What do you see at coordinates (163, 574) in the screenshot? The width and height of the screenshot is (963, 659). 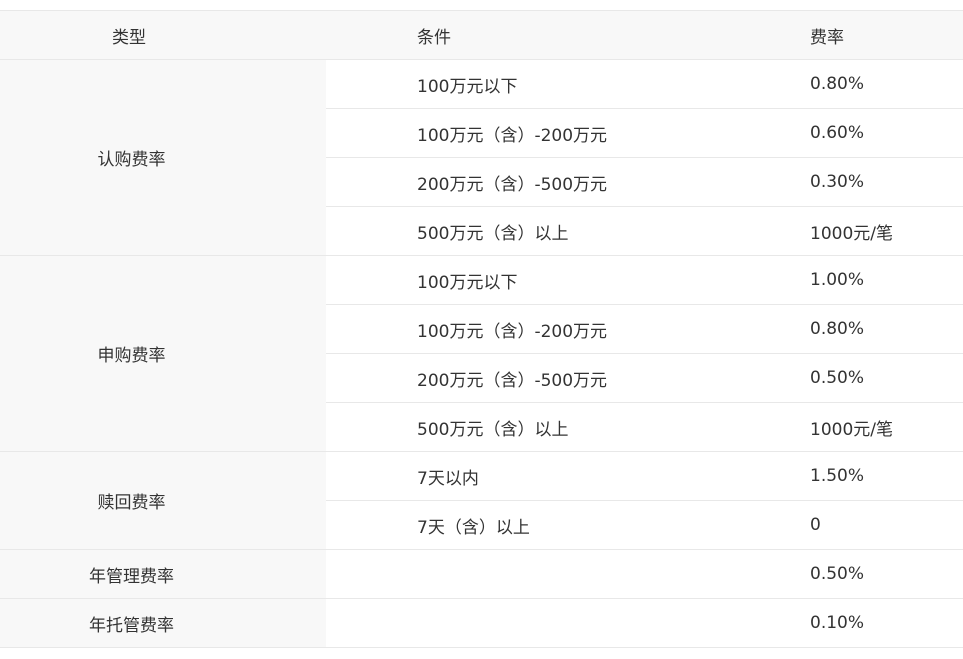 I see `fee-type-cell: 年管理费率` at bounding box center [163, 574].